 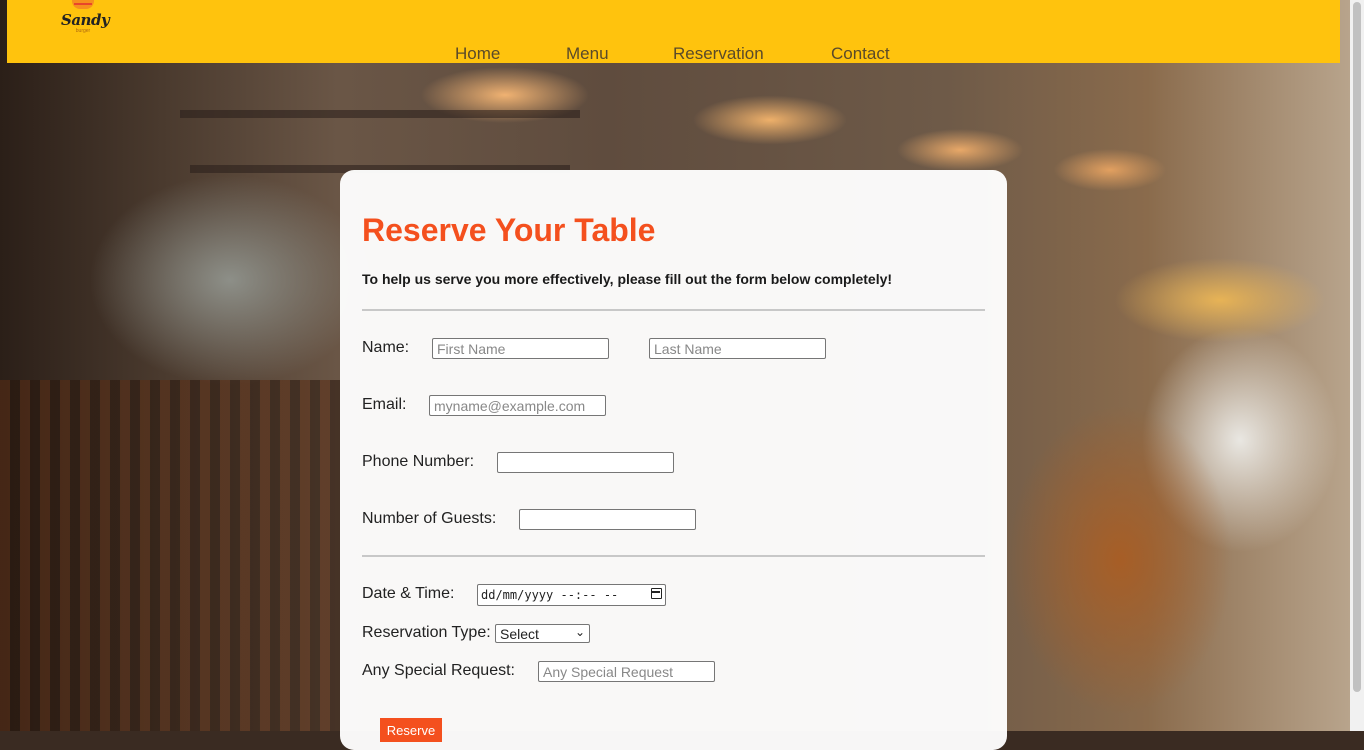 I want to click on last-name-input, so click(x=737, y=348).